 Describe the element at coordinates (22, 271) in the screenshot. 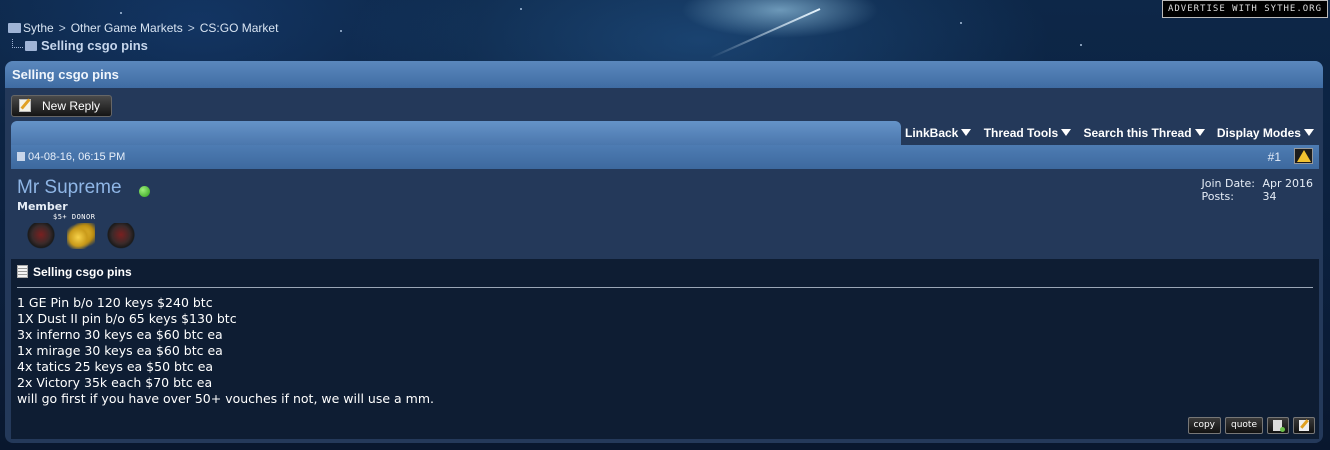

I see `page-icon` at that location.